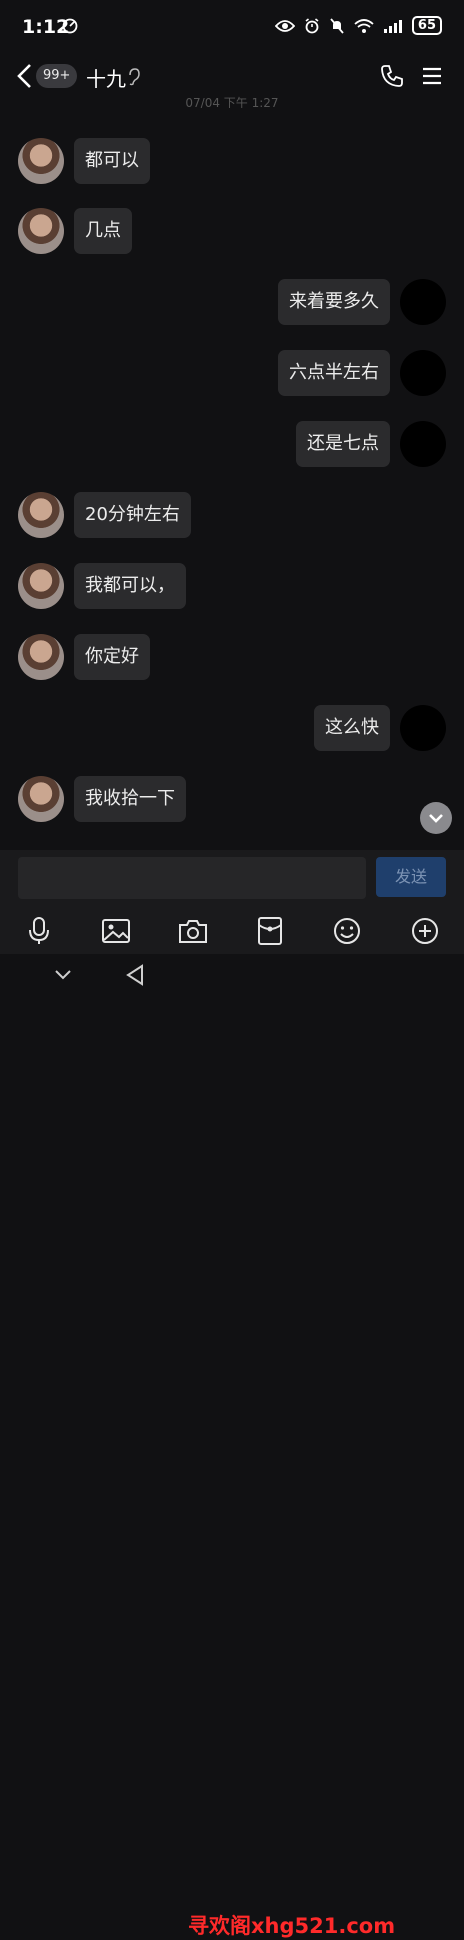 The image size is (464, 1940). What do you see at coordinates (232, 515) in the screenshot?
I see `message-row: 20分钟左右` at bounding box center [232, 515].